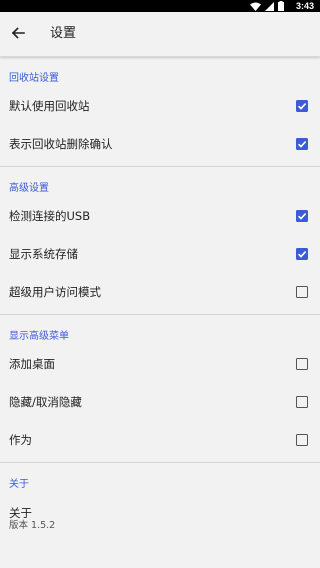  I want to click on app-bar: 设置, so click(160, 34).